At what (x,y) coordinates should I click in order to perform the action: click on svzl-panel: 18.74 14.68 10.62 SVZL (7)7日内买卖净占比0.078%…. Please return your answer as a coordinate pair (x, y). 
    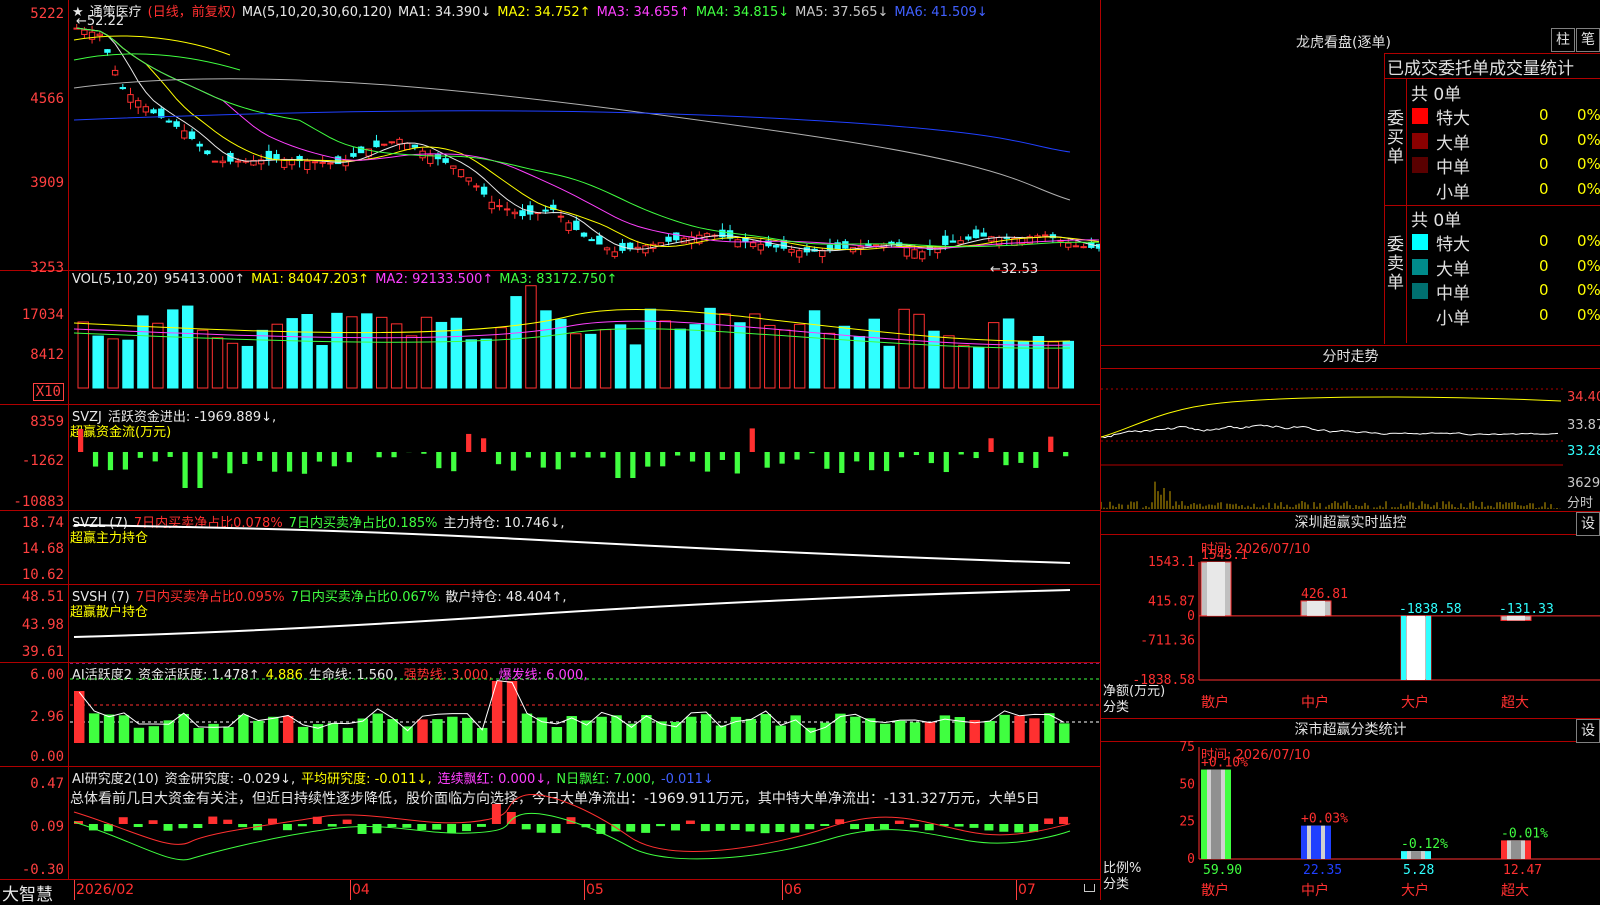
    Looking at the image, I should click on (550, 548).